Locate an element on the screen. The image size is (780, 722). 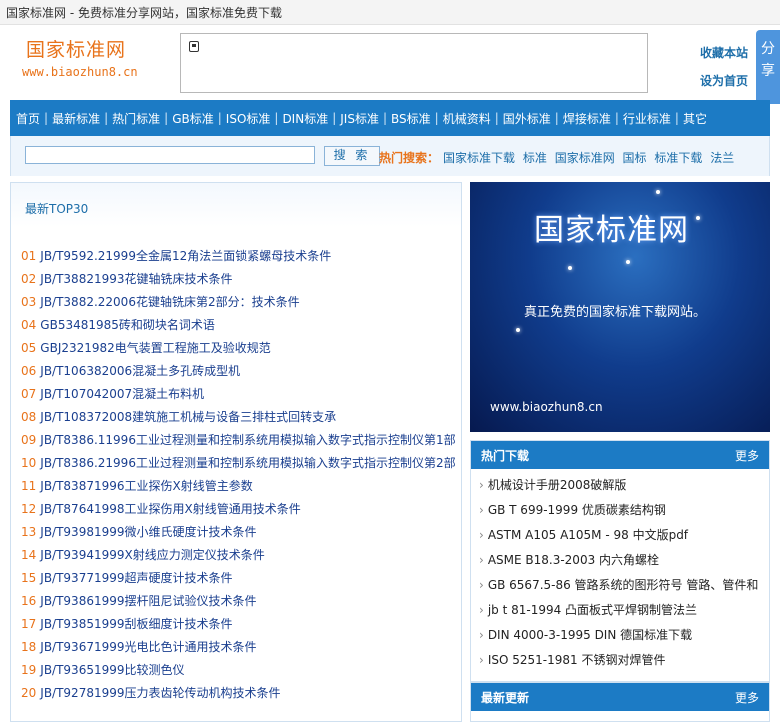
set-homepage-link: 设为首页 is located at coordinates (724, 80).